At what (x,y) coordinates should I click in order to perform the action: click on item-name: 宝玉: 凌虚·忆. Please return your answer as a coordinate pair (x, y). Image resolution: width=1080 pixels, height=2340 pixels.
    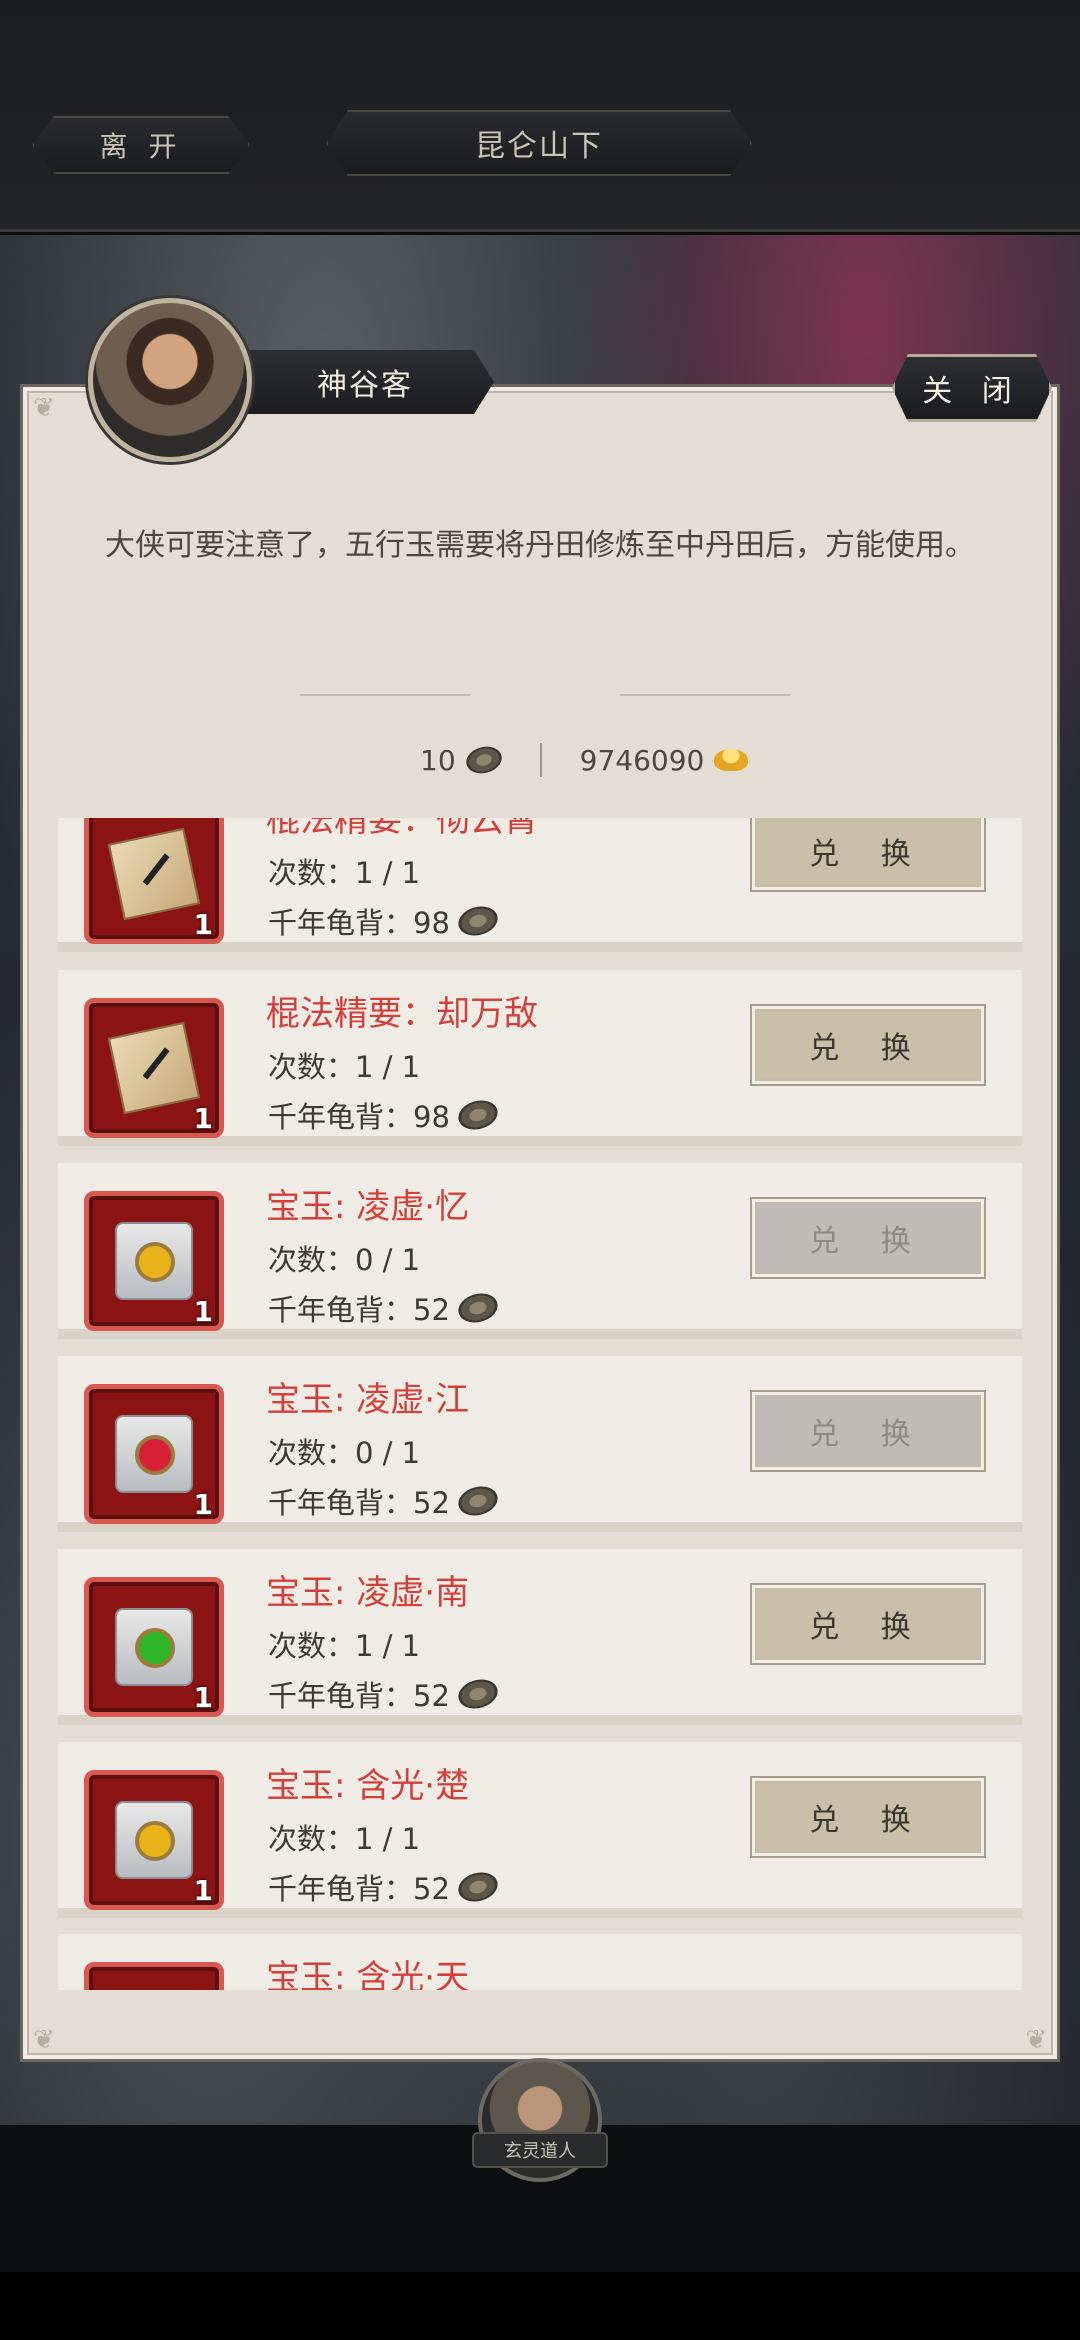
    Looking at the image, I should click on (368, 1207).